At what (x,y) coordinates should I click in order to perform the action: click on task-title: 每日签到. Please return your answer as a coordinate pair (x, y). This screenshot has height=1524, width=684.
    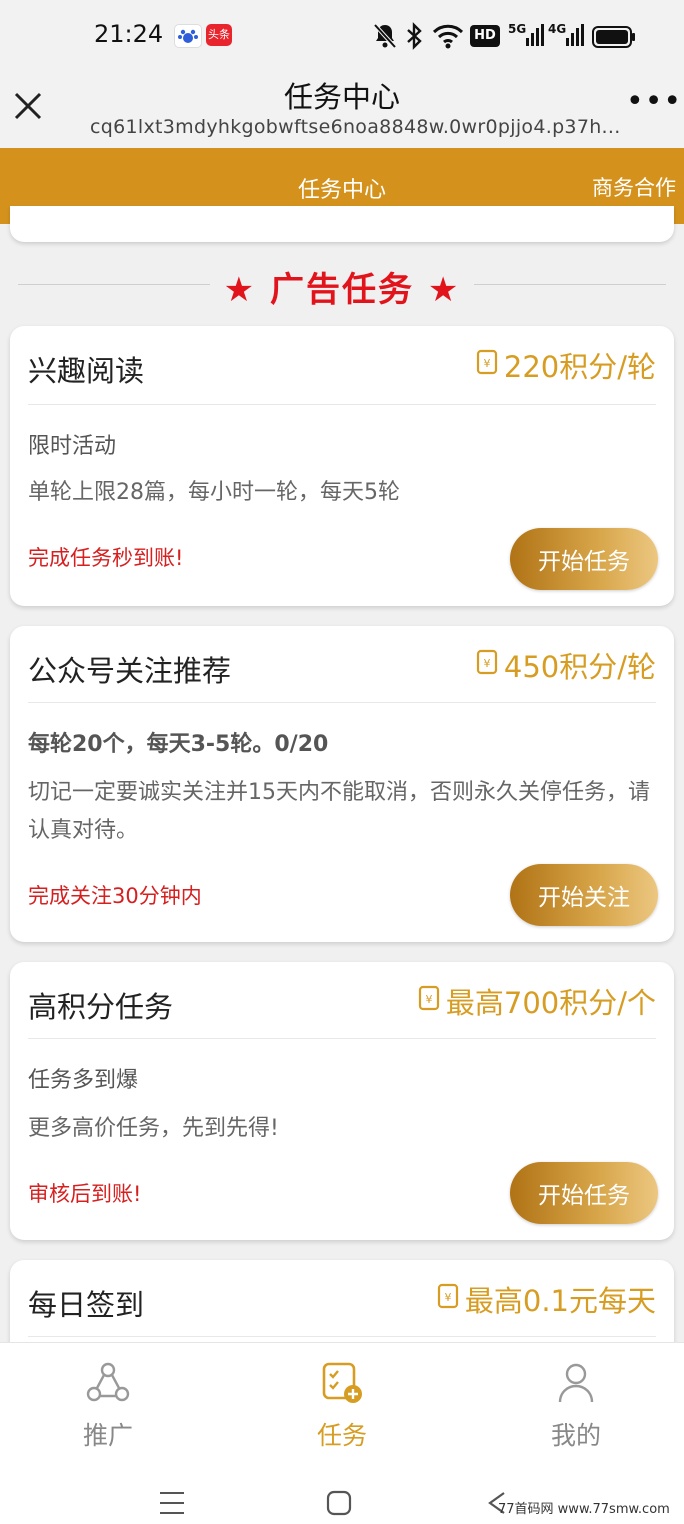
    Looking at the image, I should click on (86, 1305).